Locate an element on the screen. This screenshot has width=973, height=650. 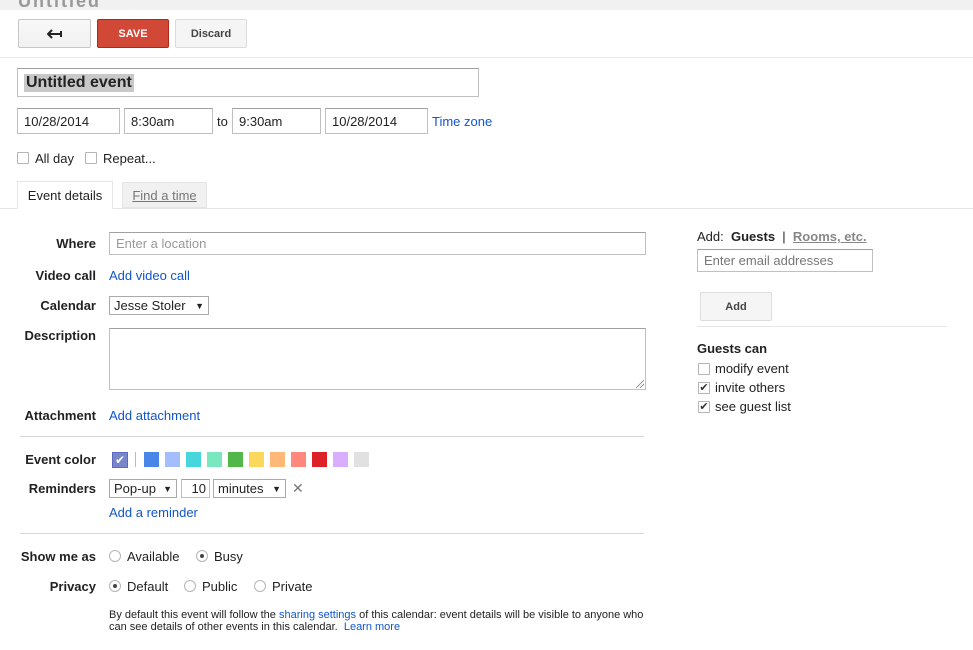
reminder-amount-input: 10 is located at coordinates (195, 488).